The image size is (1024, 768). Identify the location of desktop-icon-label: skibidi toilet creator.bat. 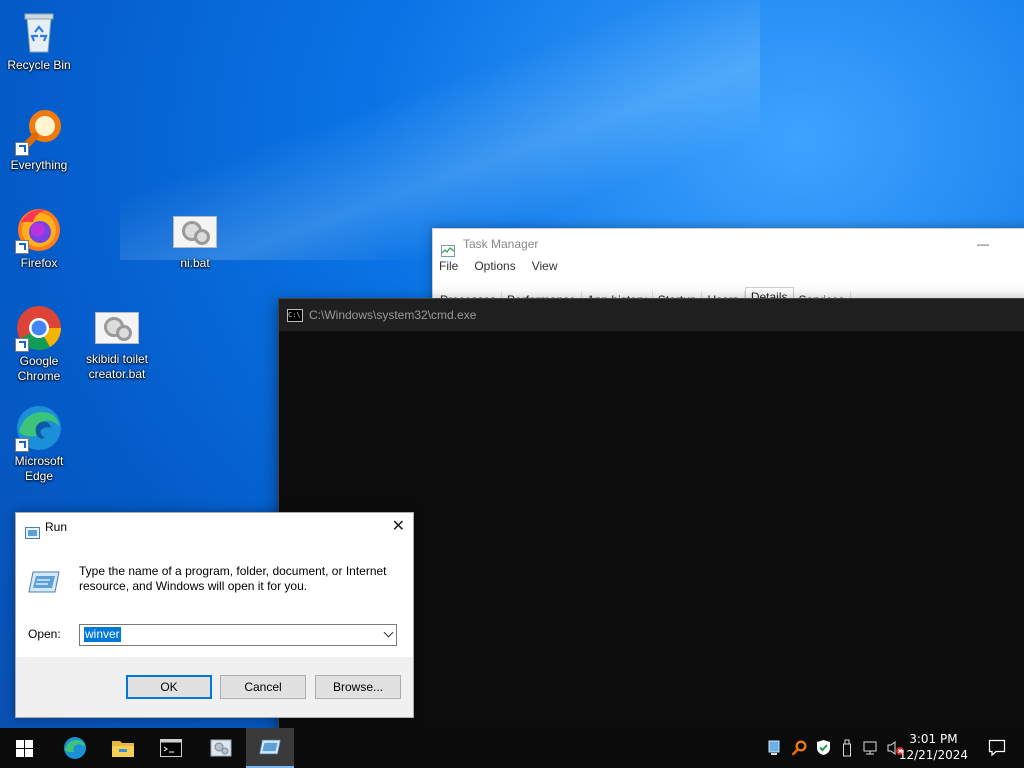
(117, 366).